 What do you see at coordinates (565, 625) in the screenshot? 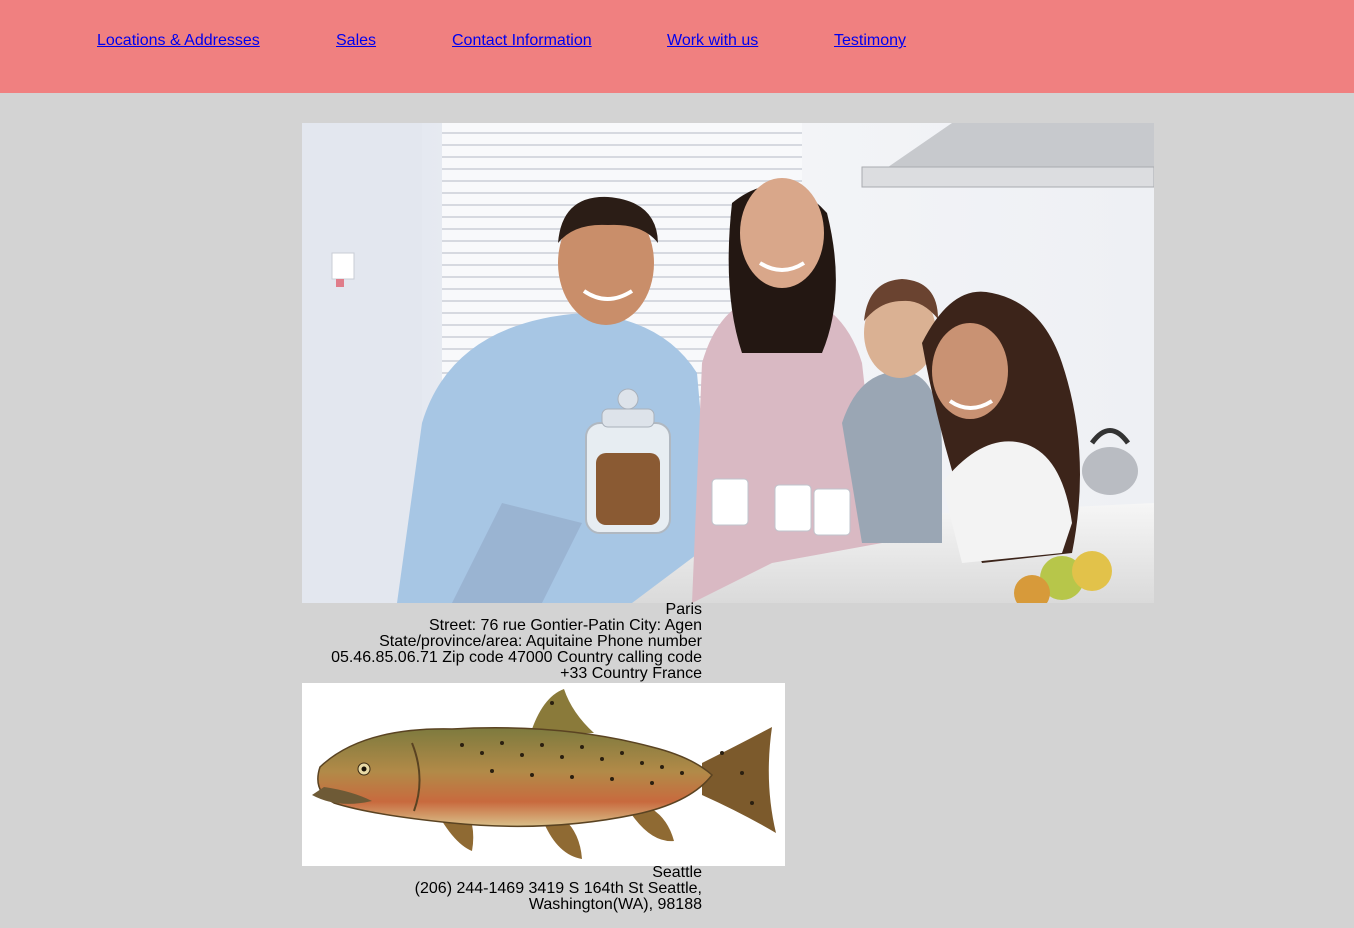
I see `location-detail-line: Street: 76 rue Gontier-Patin City: Agen` at bounding box center [565, 625].